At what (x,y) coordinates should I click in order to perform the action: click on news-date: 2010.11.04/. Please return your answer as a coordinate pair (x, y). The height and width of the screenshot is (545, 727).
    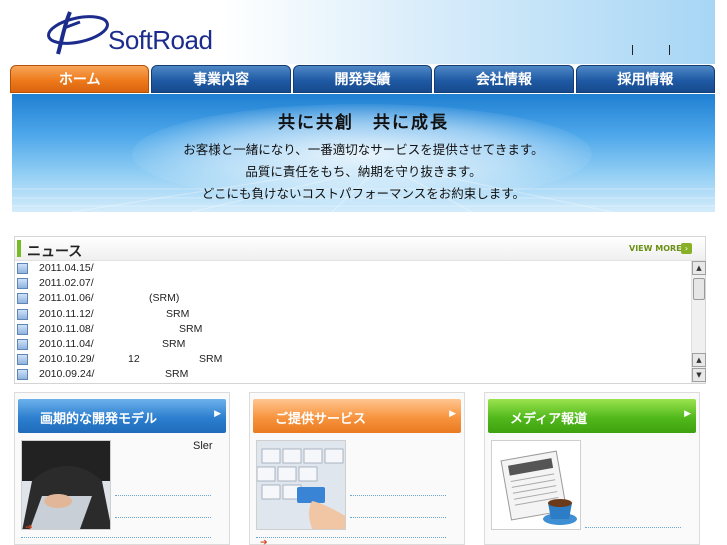
    Looking at the image, I should click on (66, 343).